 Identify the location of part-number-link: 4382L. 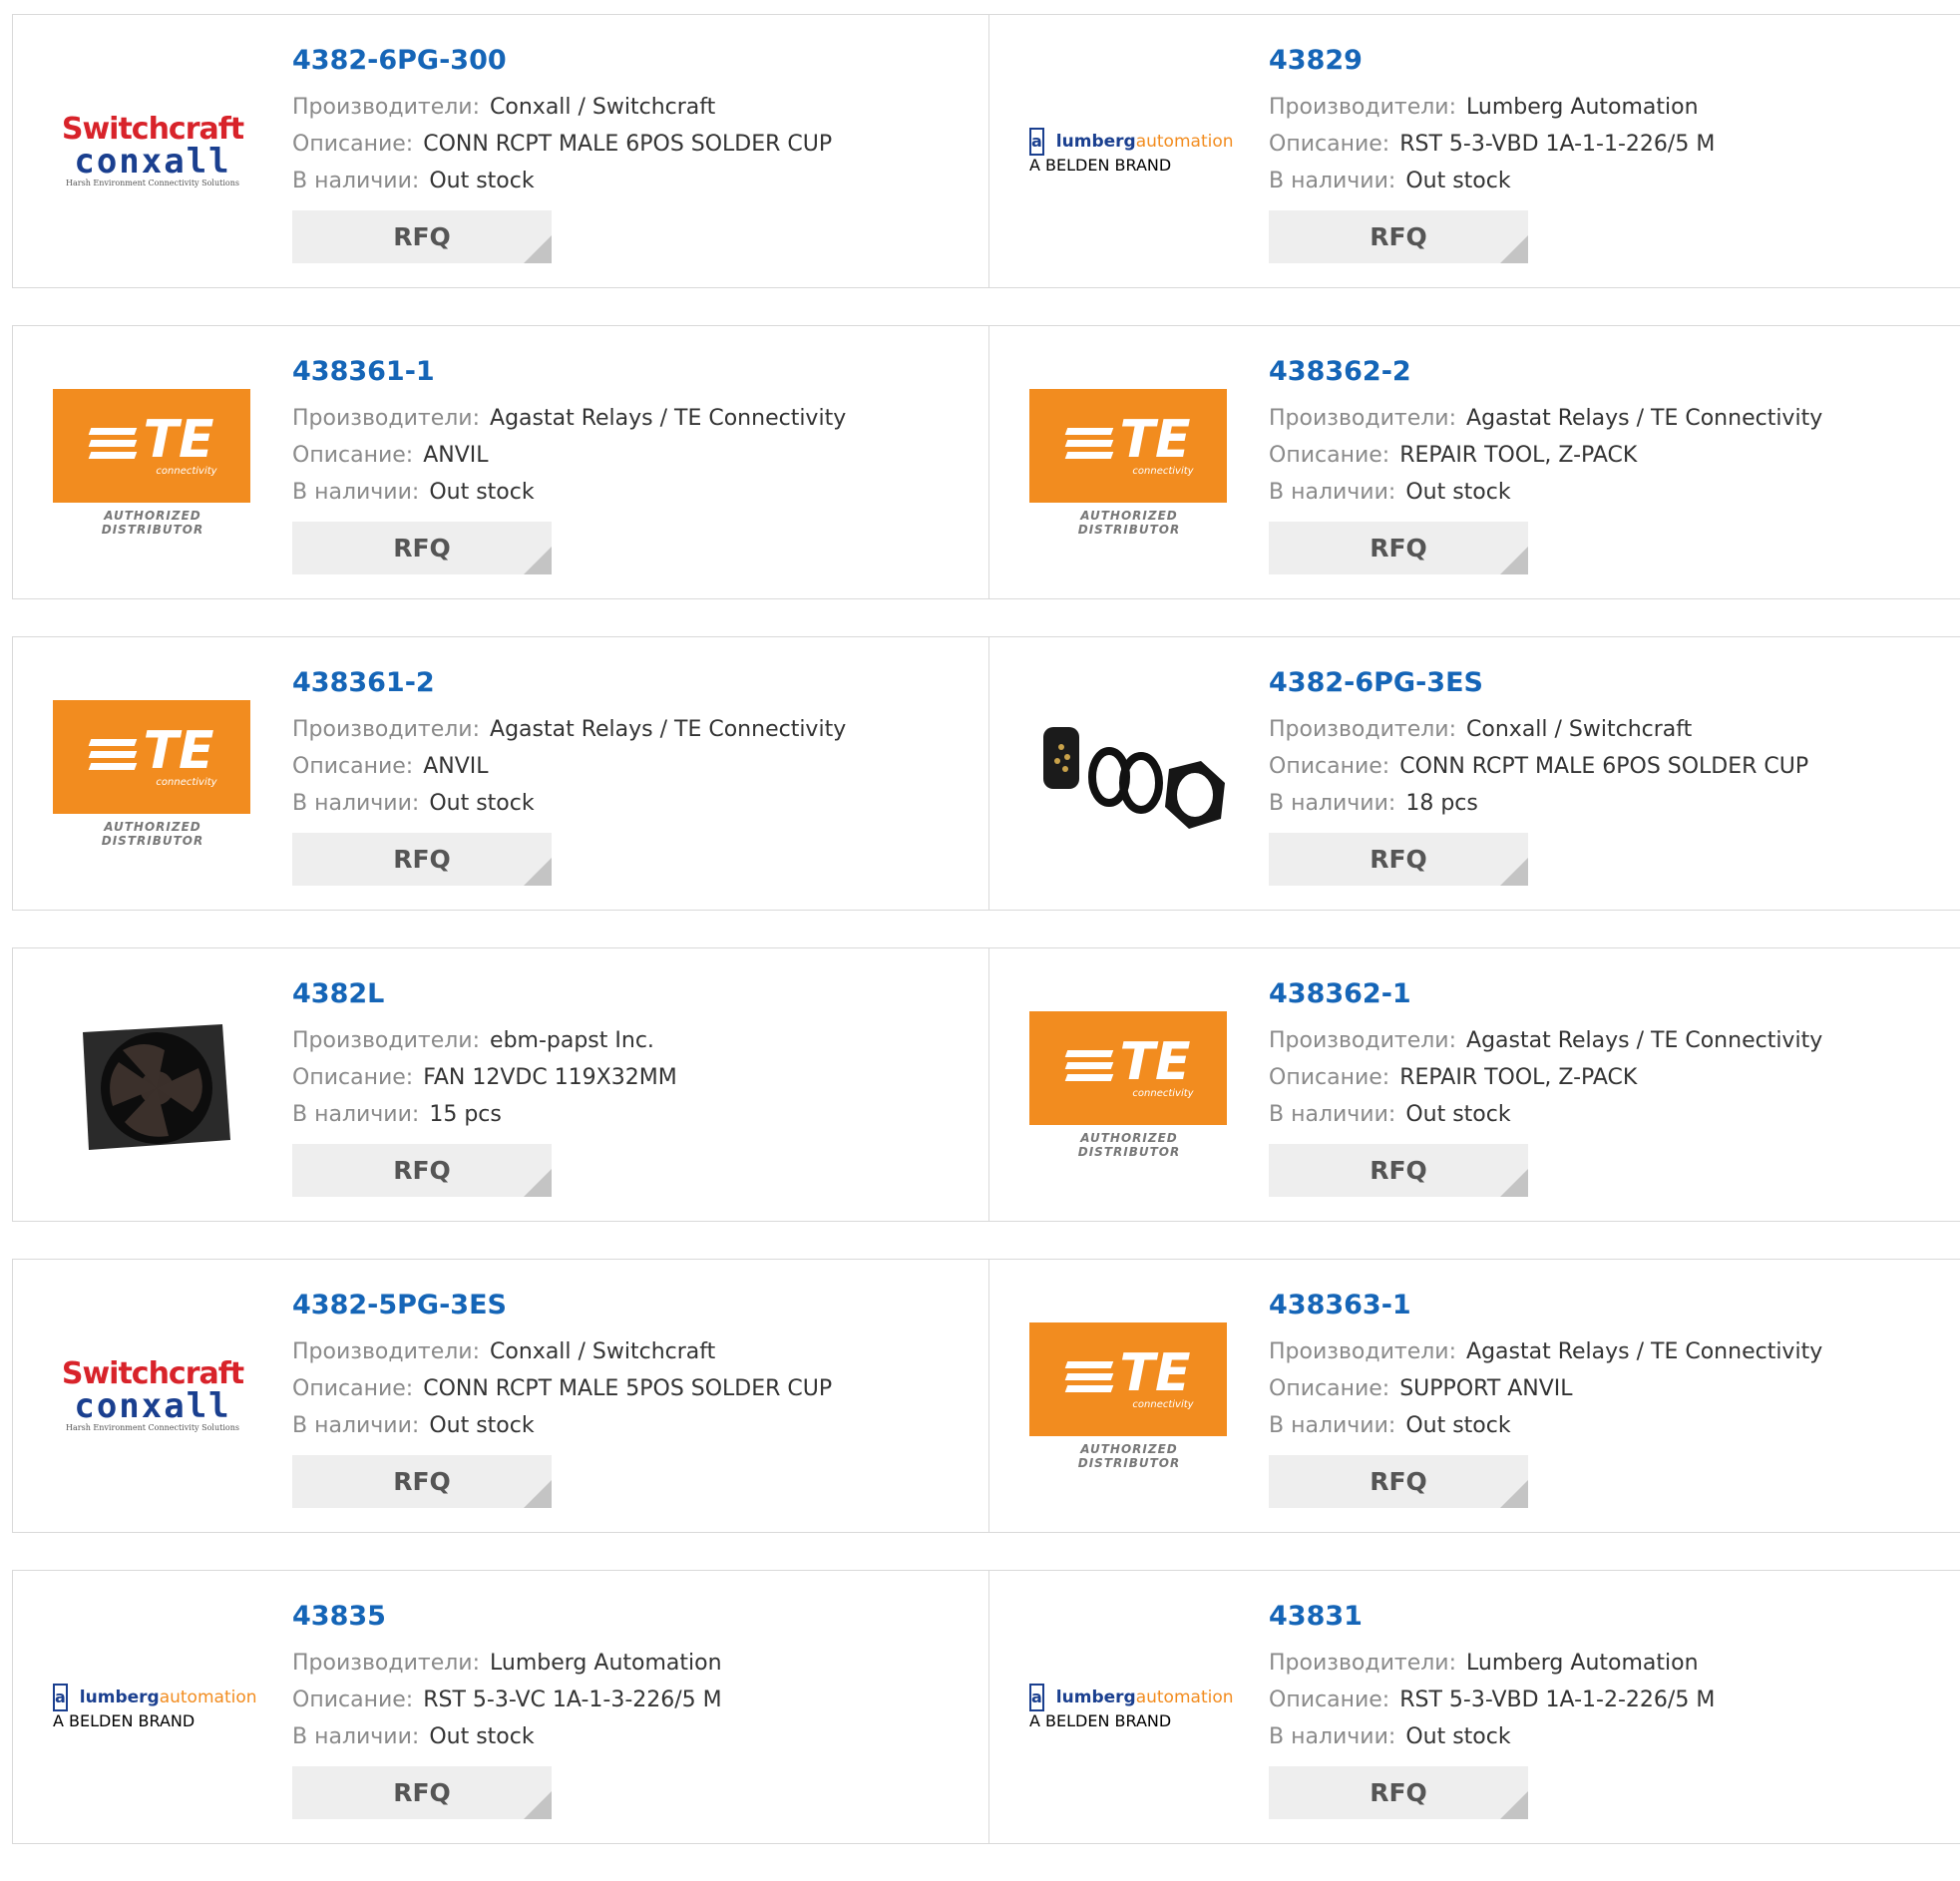
(636, 994).